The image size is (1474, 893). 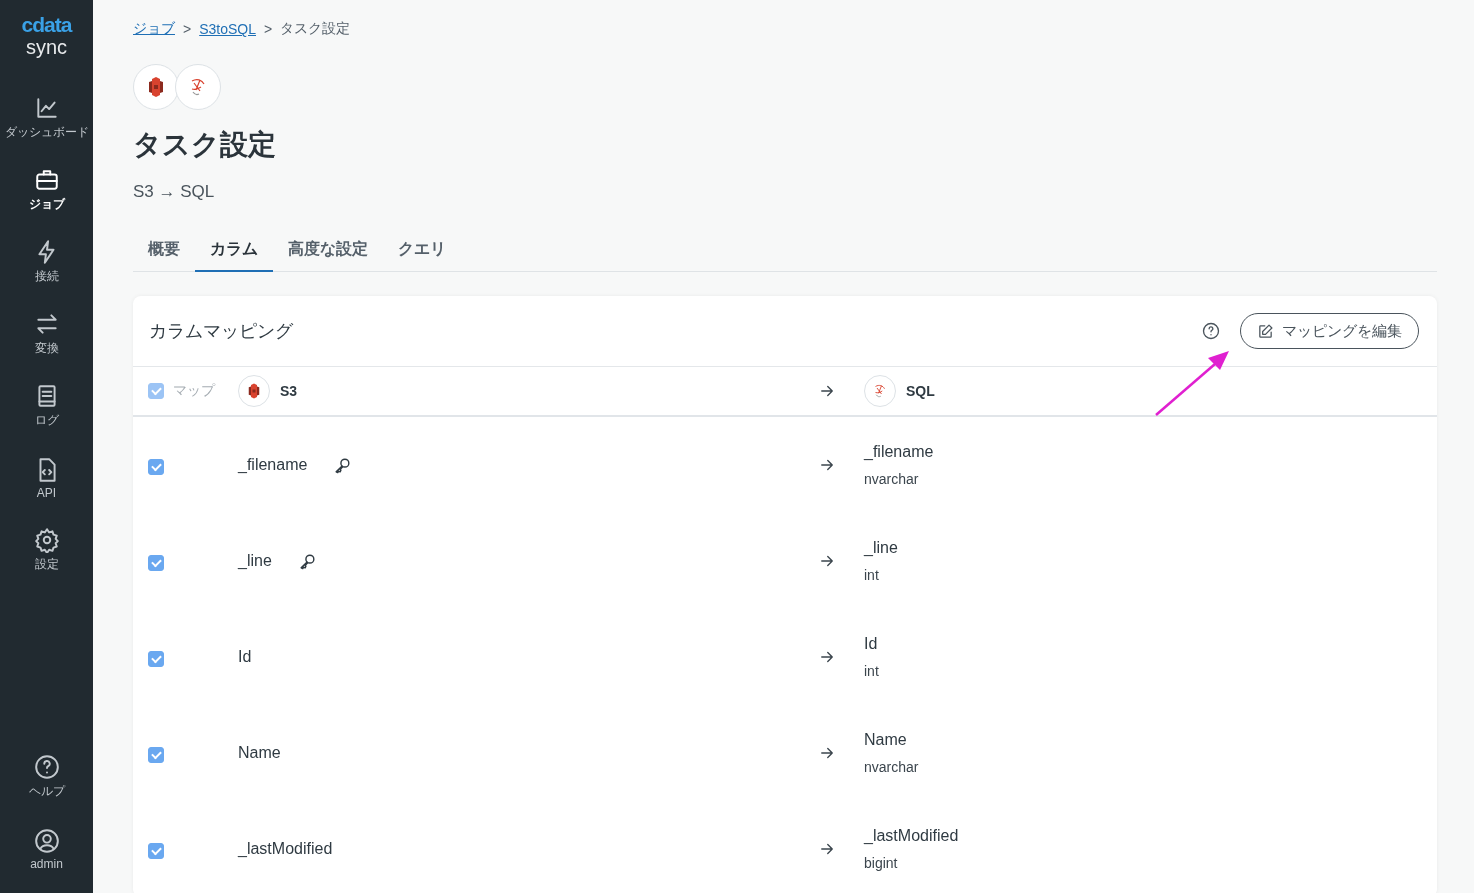 What do you see at coordinates (871, 644) in the screenshot?
I see `target-column-name: Id` at bounding box center [871, 644].